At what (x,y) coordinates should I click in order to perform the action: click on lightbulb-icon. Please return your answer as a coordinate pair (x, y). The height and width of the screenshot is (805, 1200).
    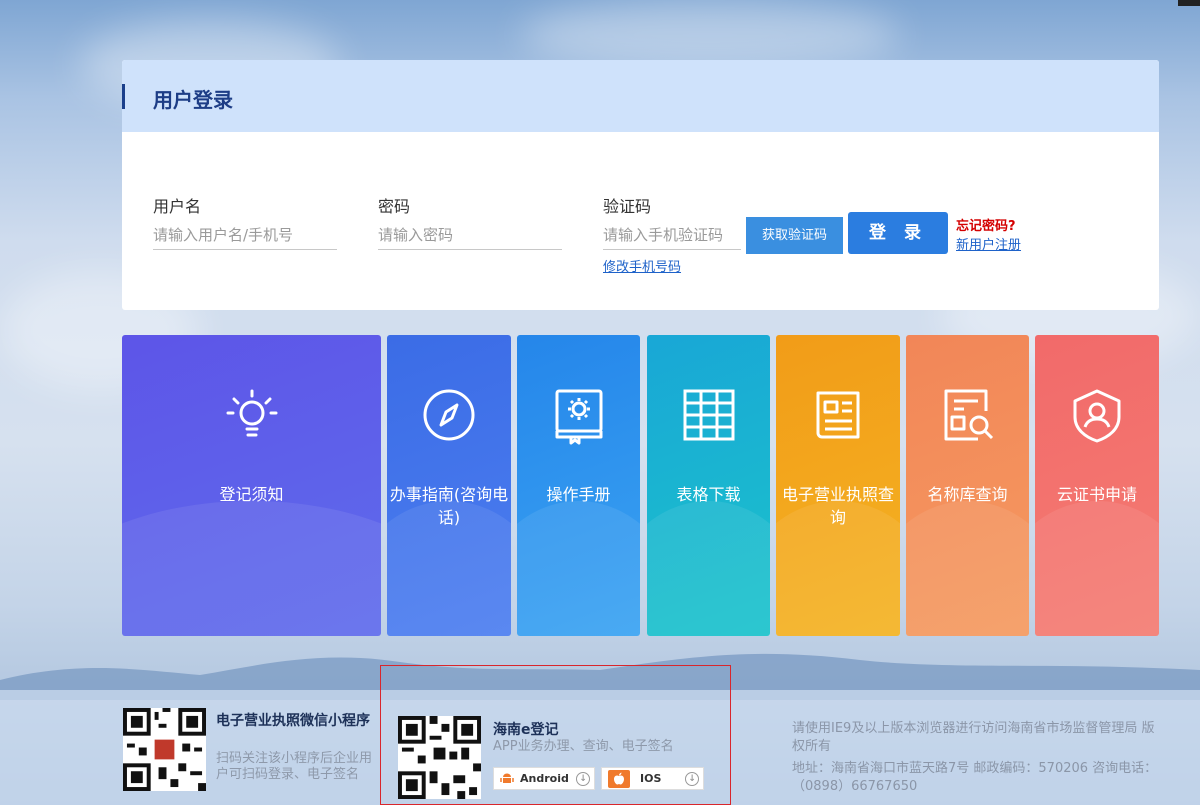
    Looking at the image, I should click on (251, 415).